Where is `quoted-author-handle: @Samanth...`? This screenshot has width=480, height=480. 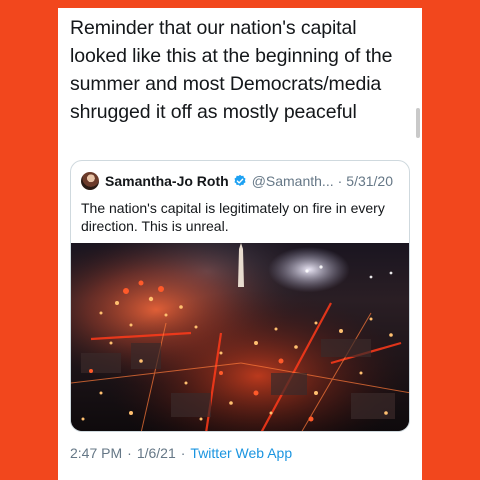
quoted-author-handle: @Samanth... is located at coordinates (293, 181).